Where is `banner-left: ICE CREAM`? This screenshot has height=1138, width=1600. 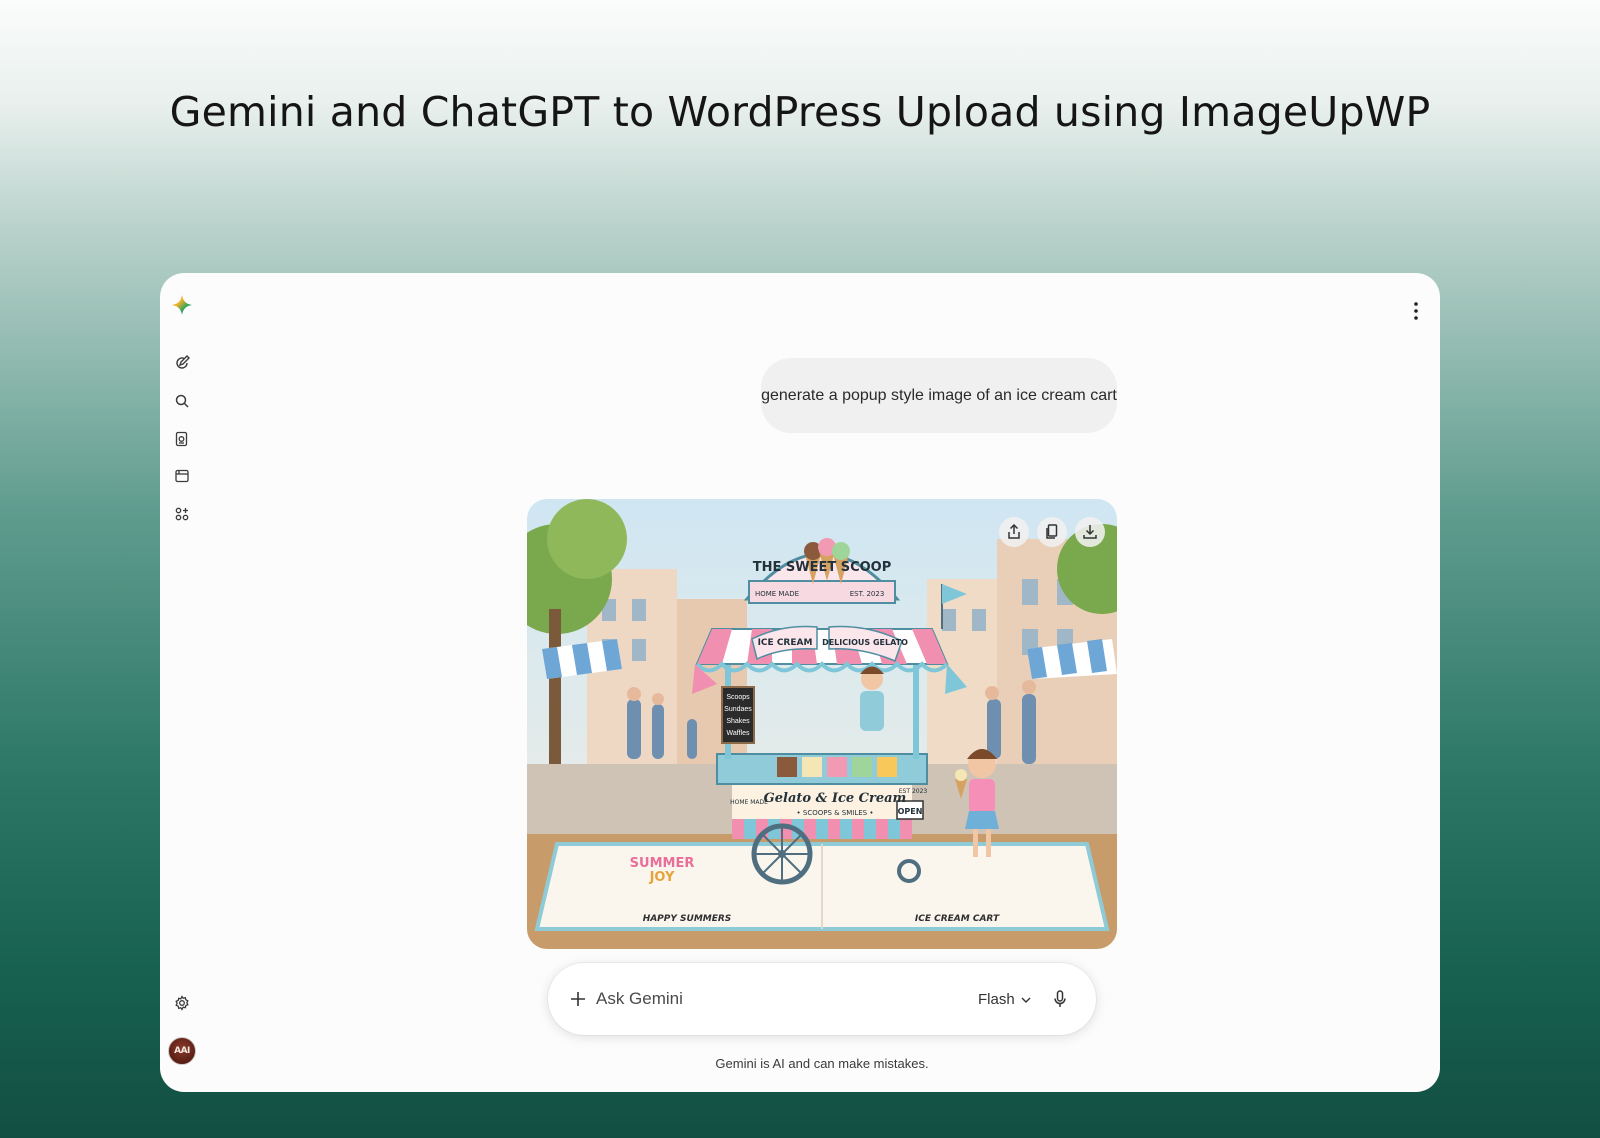 banner-left: ICE CREAM is located at coordinates (785, 643).